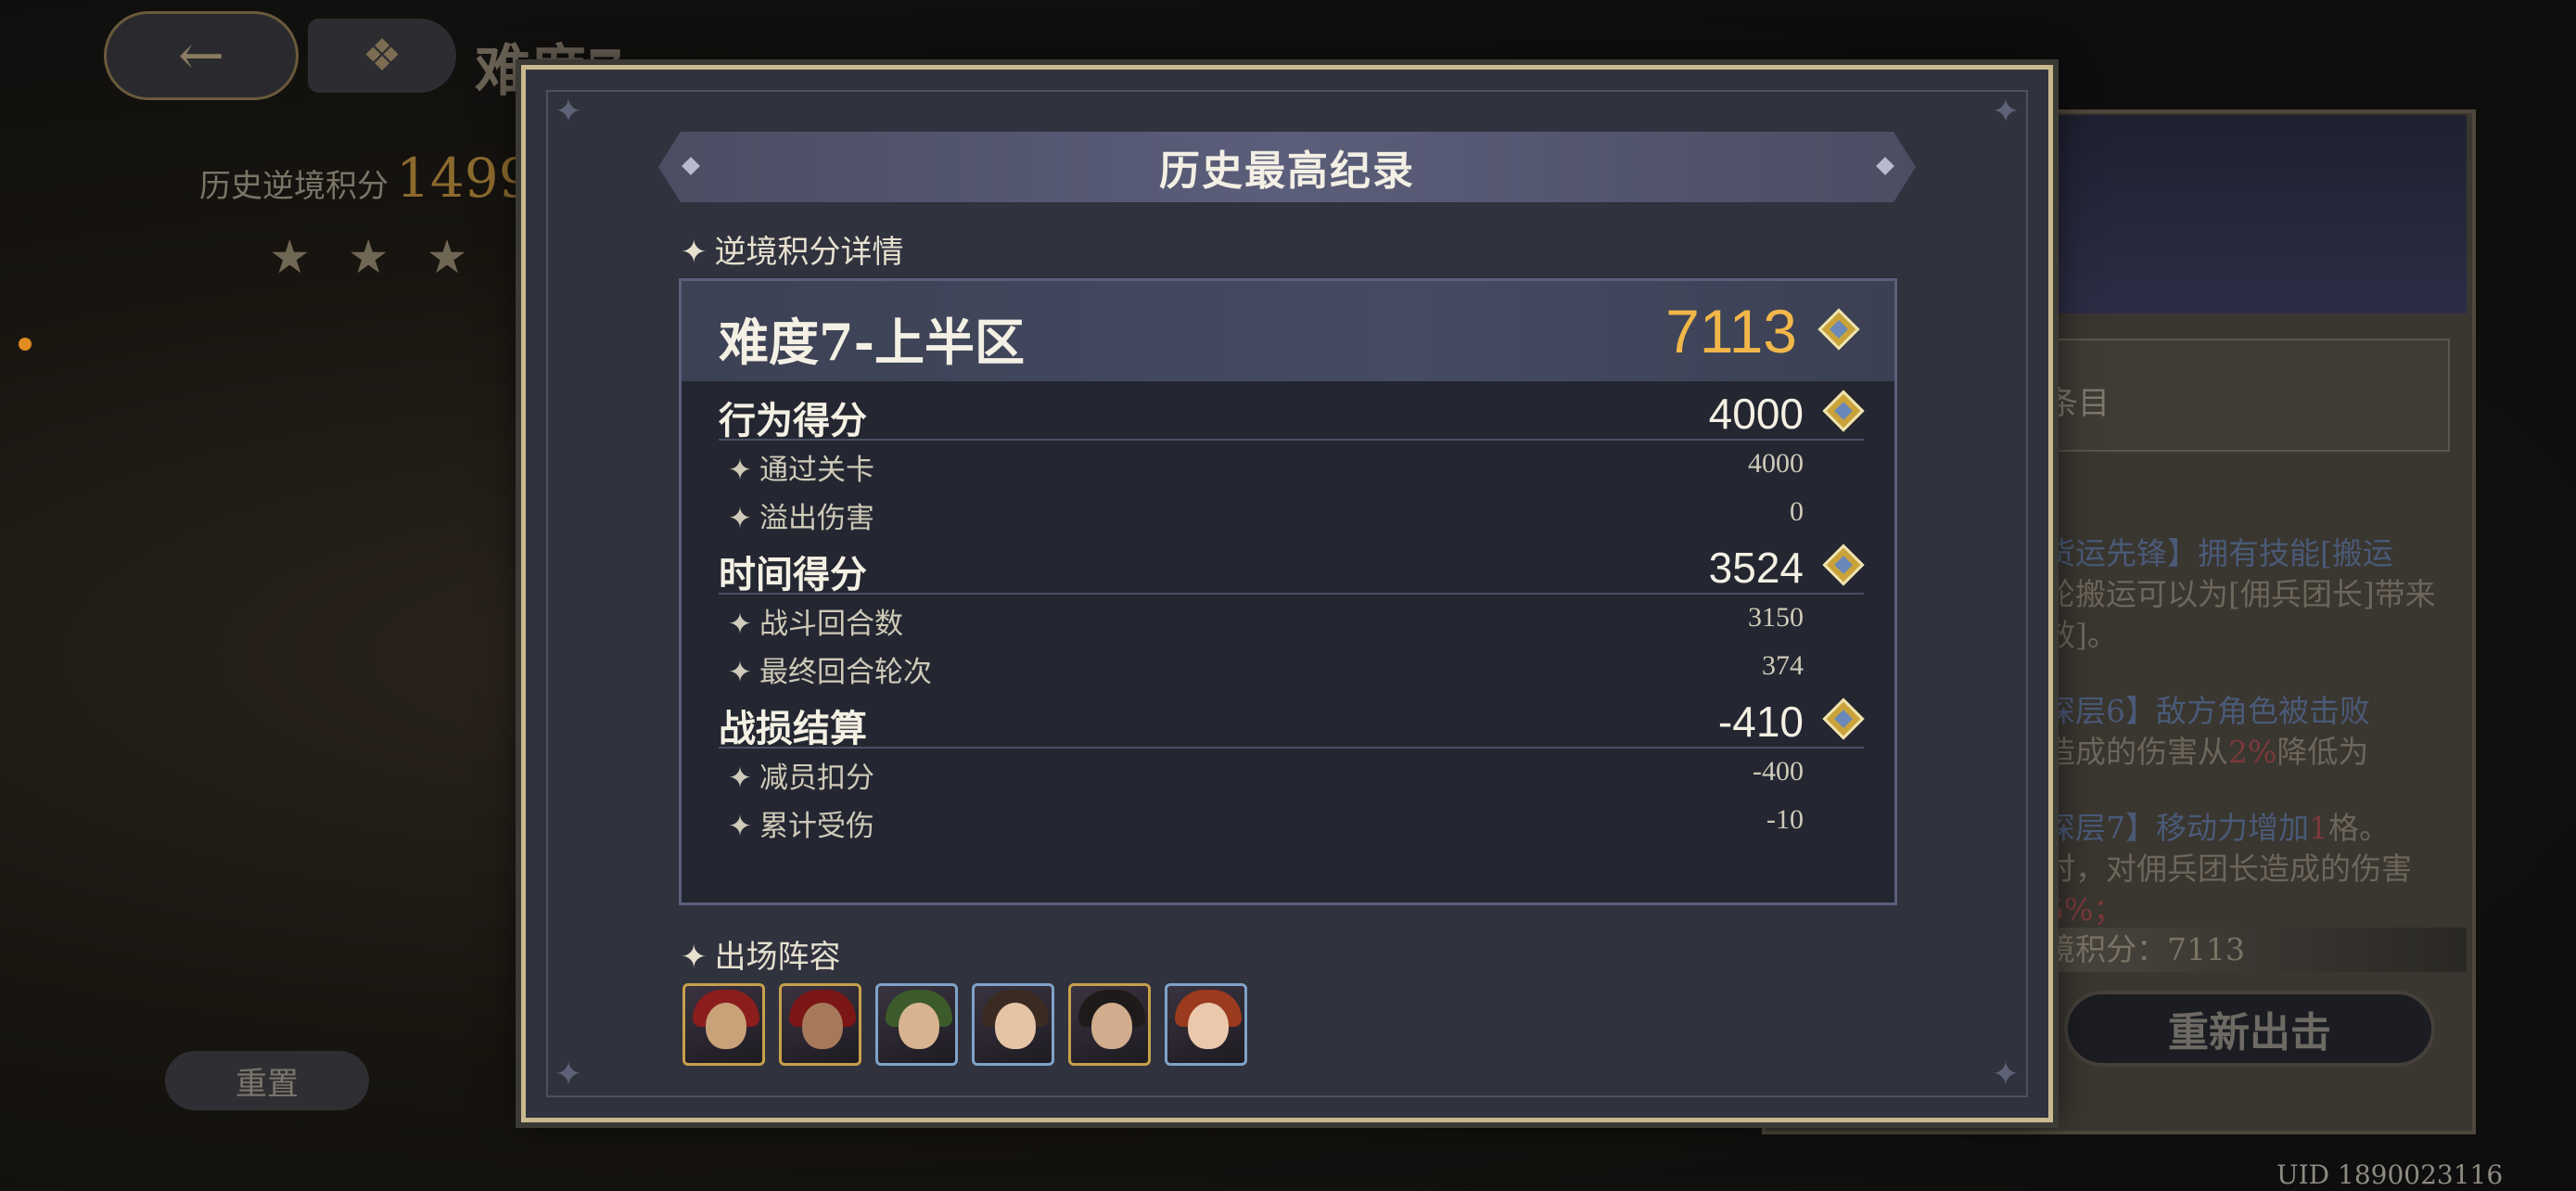 This screenshot has height=1191, width=2576. I want to click on score-item-value: -400, so click(1779, 771).